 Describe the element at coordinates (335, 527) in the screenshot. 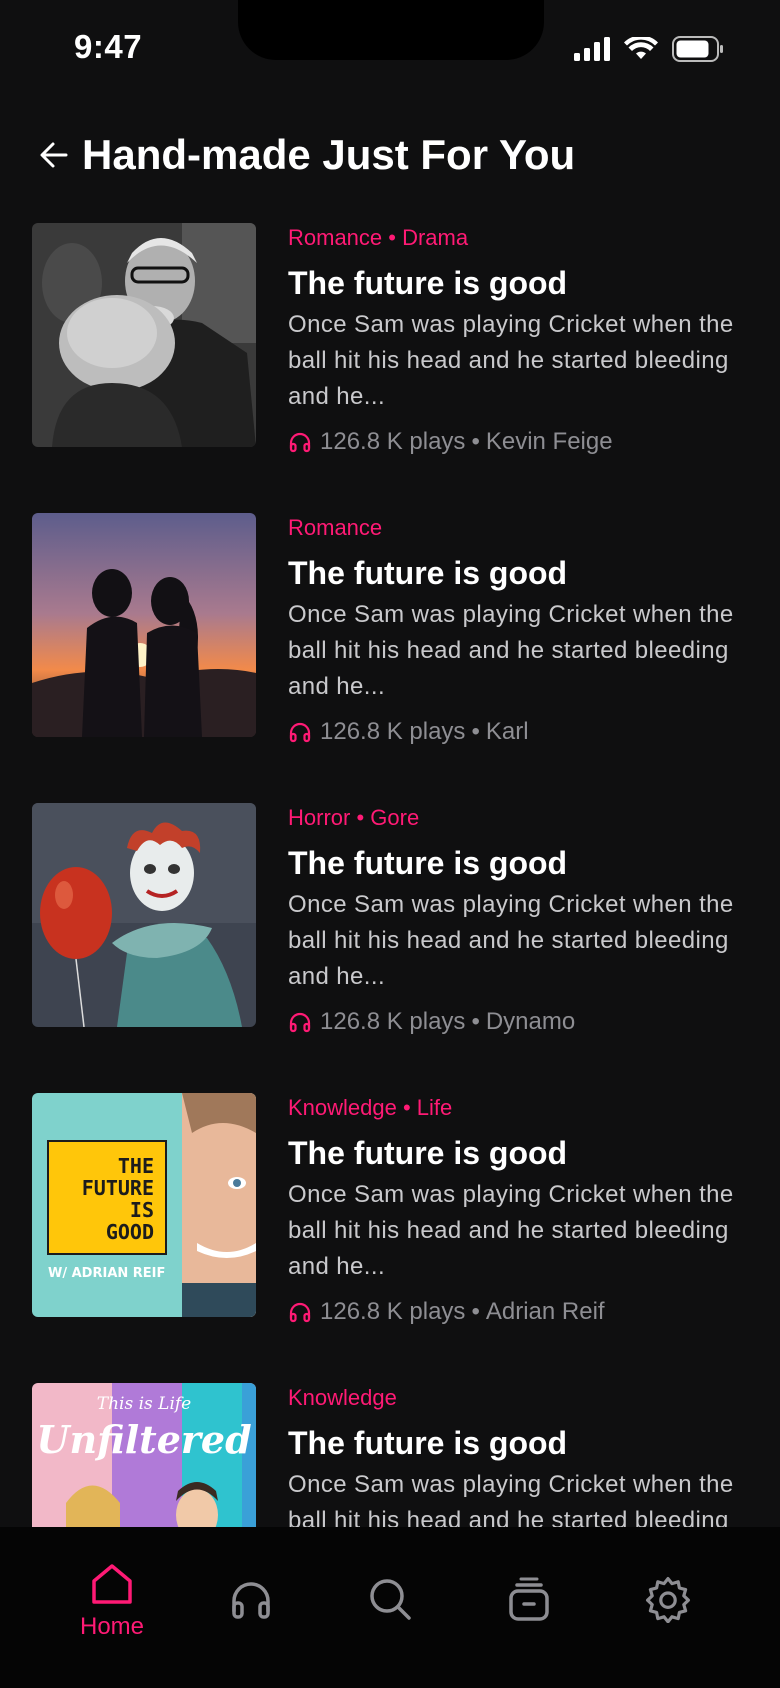

I see `story-genres: Romance` at that location.